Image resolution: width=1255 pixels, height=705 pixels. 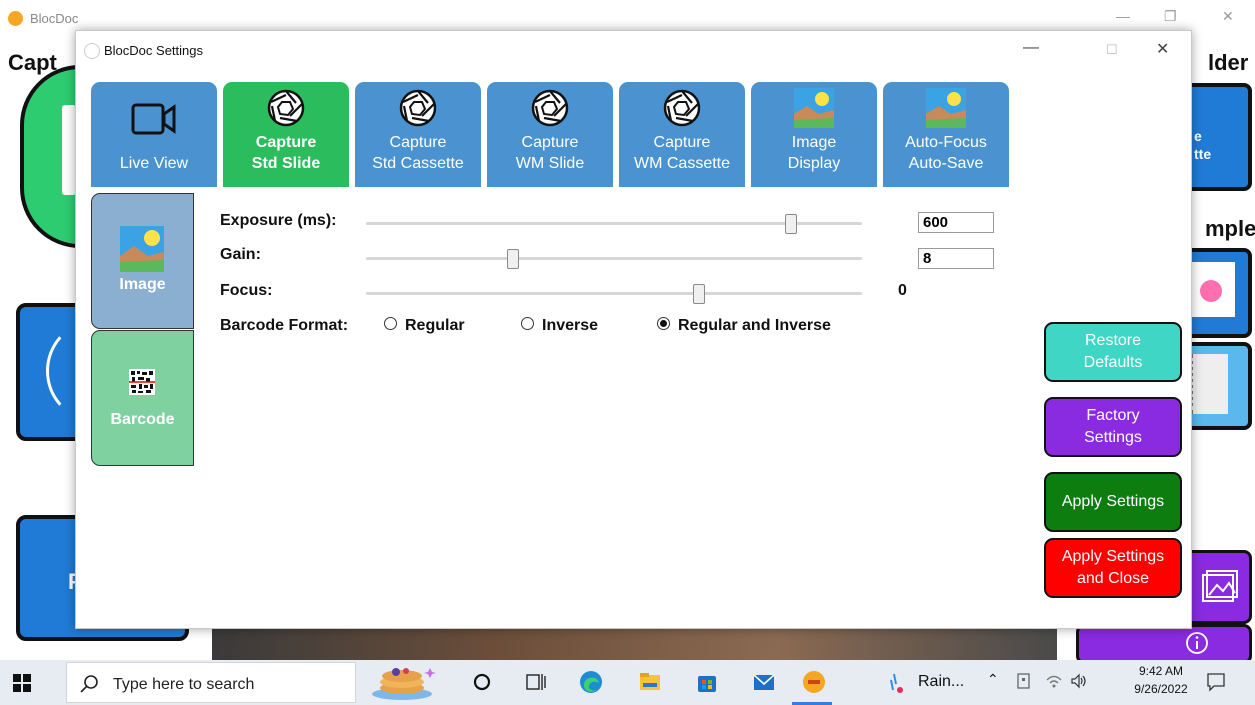 I want to click on close-icon: ✕, so click(x=1162, y=49).